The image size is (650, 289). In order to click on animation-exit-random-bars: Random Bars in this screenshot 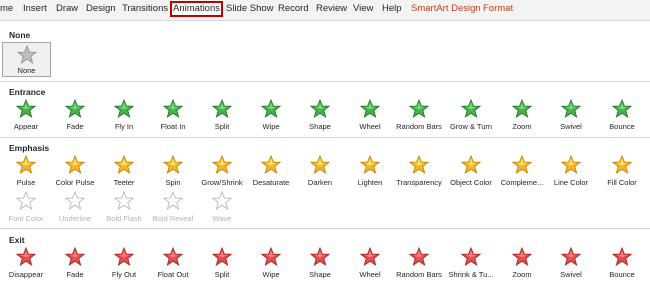, I will do `click(419, 265)`.